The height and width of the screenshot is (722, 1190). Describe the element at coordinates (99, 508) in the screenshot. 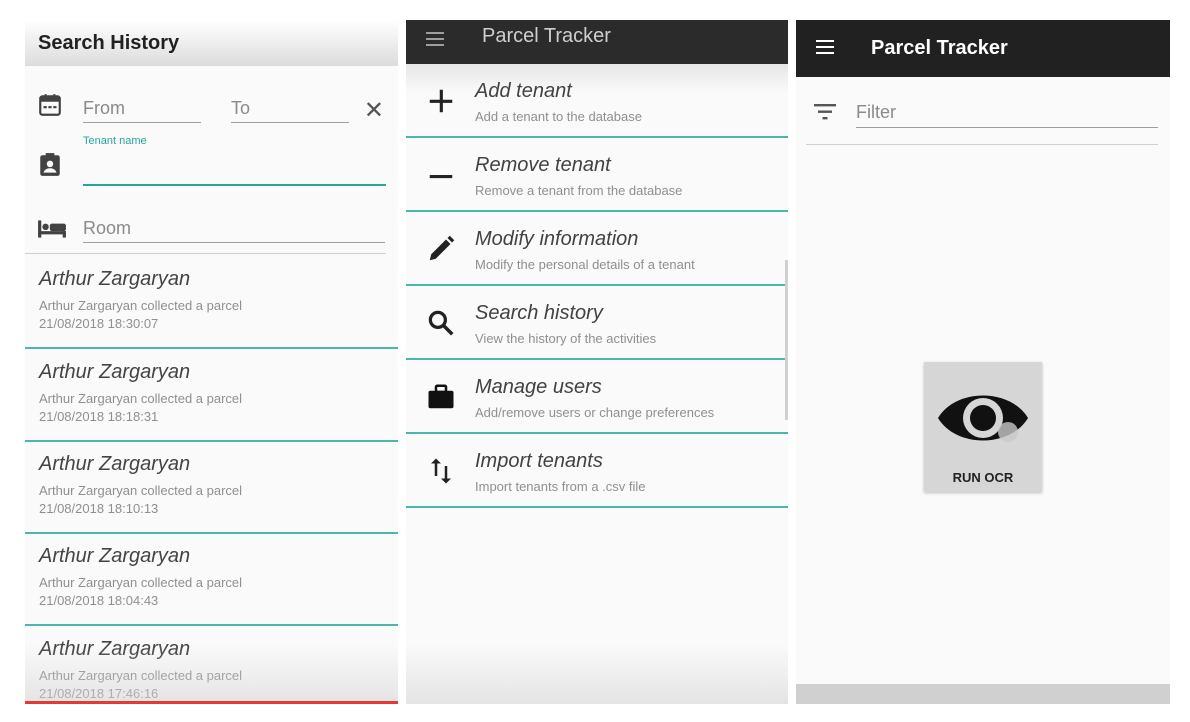

I see `history-timestamp: 21/08/2018 18:10:13` at that location.